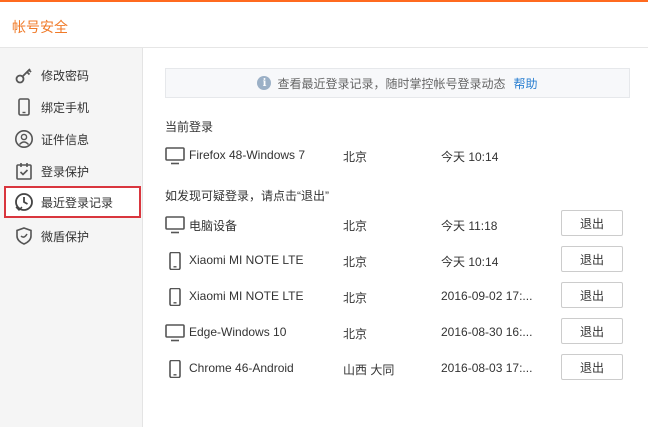  Describe the element at coordinates (24, 236) in the screenshot. I see `shield-icon` at that location.